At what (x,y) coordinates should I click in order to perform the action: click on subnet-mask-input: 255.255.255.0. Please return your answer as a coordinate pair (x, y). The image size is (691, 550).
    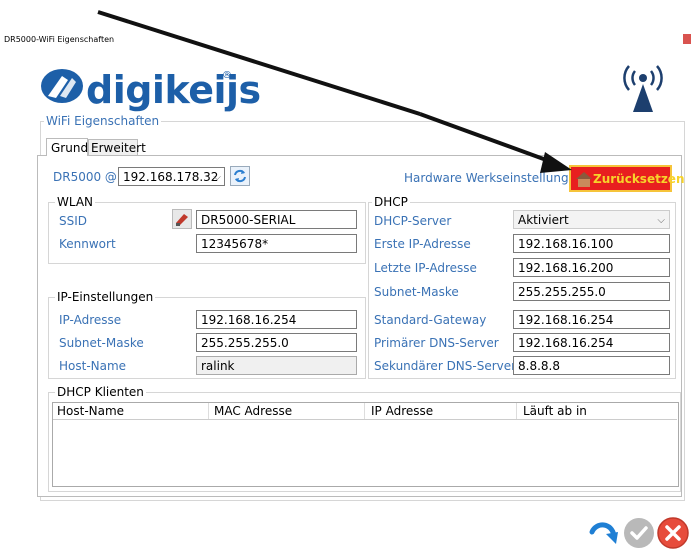
    Looking at the image, I should click on (276, 342).